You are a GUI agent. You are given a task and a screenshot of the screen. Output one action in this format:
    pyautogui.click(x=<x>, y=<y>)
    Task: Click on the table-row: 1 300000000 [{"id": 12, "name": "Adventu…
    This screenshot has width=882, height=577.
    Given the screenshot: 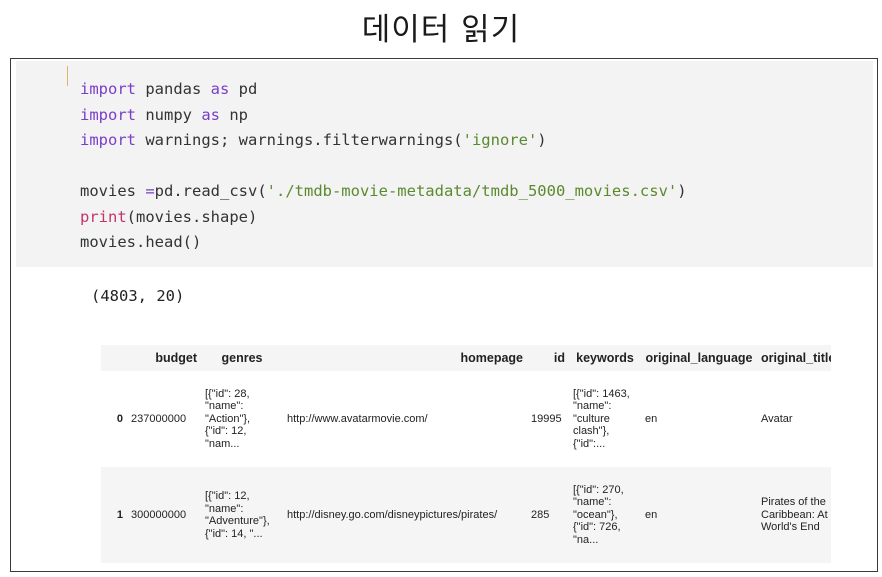 What is the action you would take?
    pyautogui.click(x=466, y=515)
    